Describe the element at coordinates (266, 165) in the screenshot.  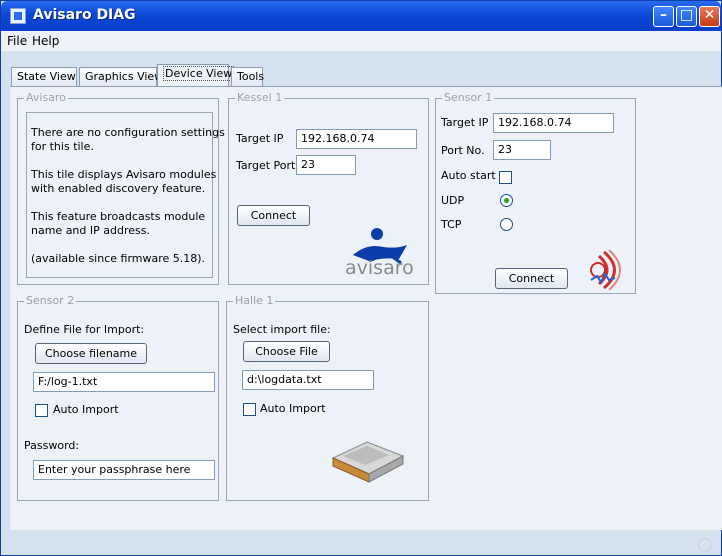
I see `target-port-label: Target Port` at that location.